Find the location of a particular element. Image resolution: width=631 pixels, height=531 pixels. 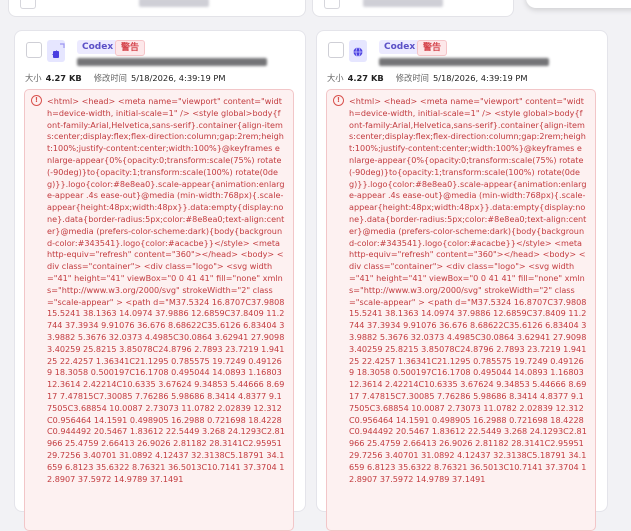

globe-icon is located at coordinates (358, 51).